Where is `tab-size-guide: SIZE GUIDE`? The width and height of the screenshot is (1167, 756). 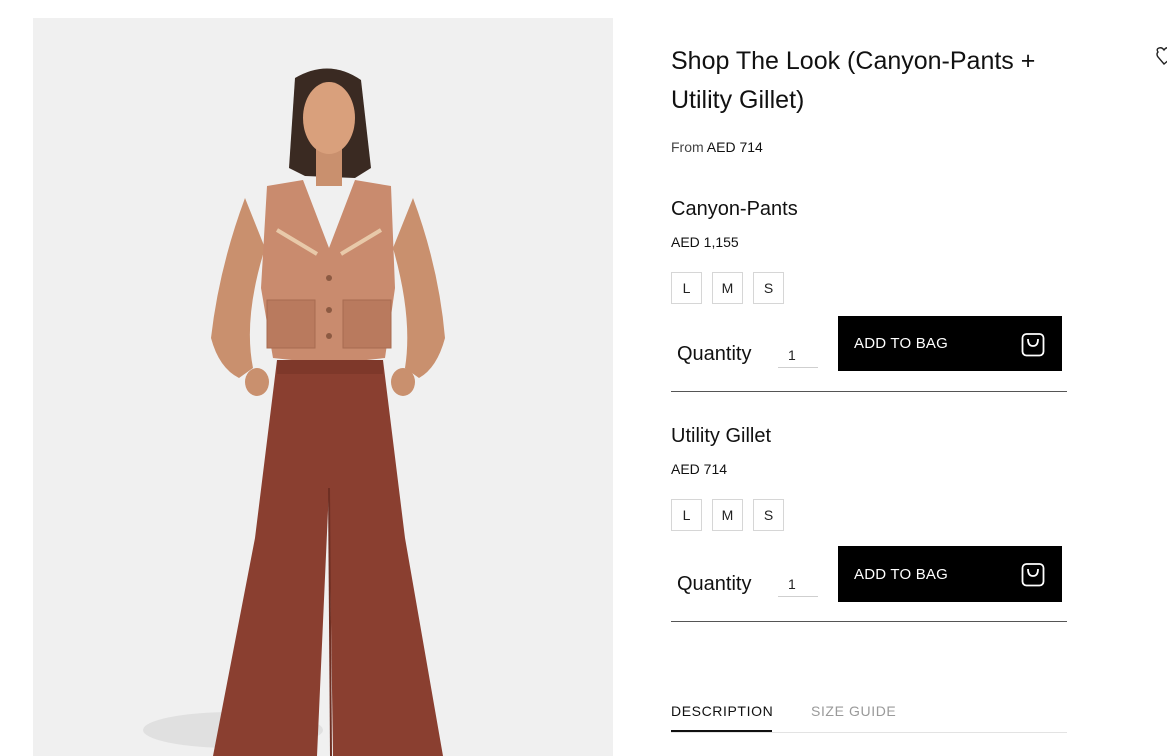
tab-size-guide: SIZE GUIDE is located at coordinates (853, 711).